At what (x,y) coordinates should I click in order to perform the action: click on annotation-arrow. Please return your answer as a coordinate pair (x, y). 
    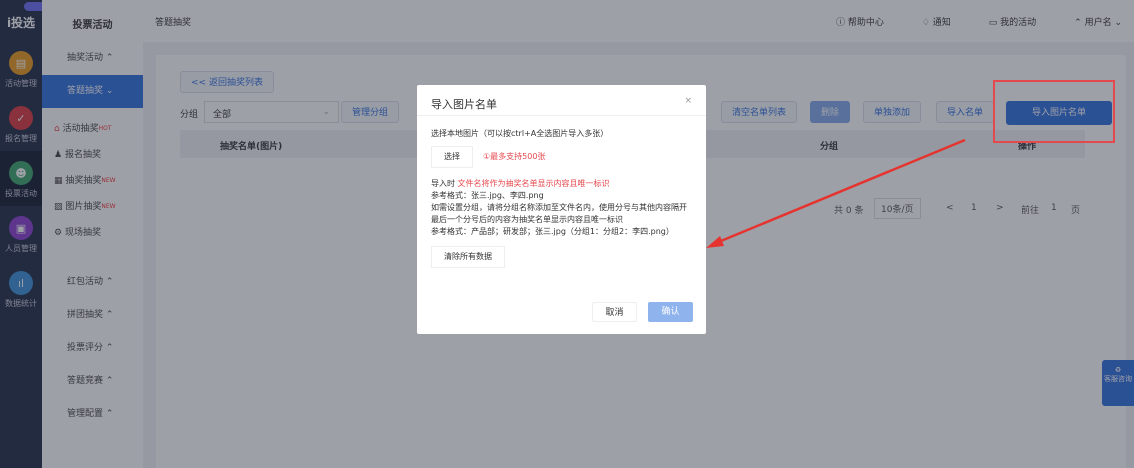
    Looking at the image, I should click on (836, 193).